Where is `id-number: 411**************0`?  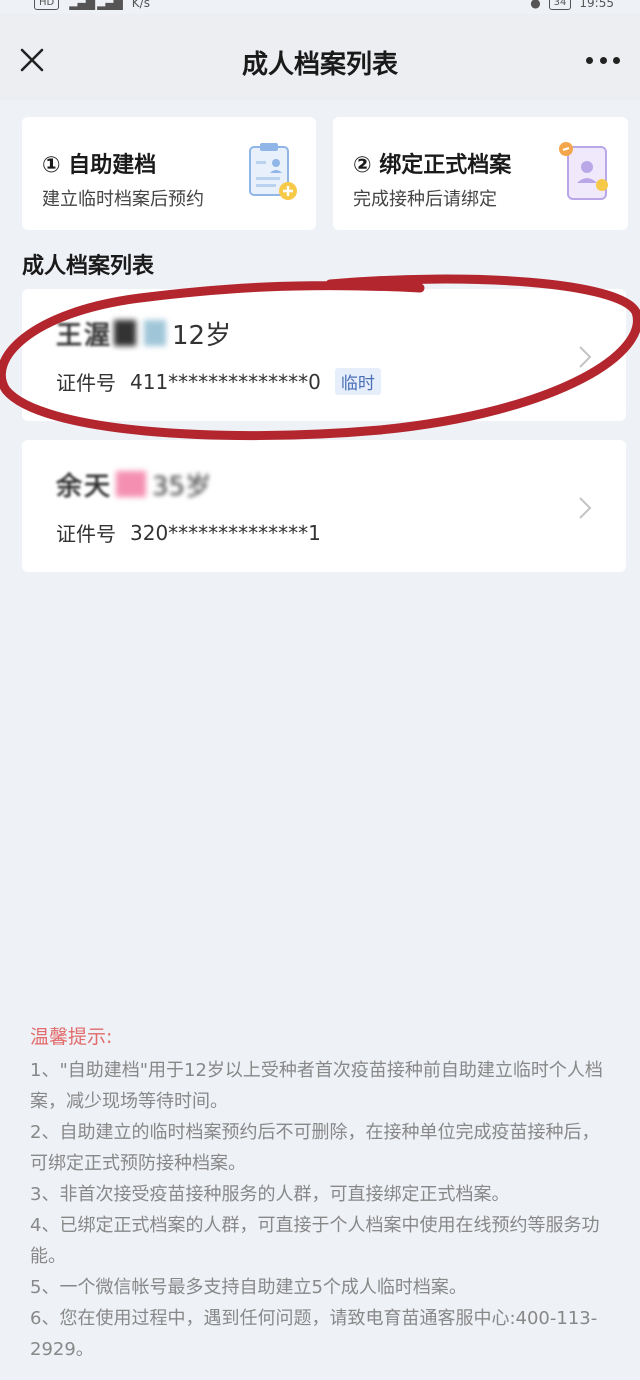
id-number: 411**************0 is located at coordinates (225, 381).